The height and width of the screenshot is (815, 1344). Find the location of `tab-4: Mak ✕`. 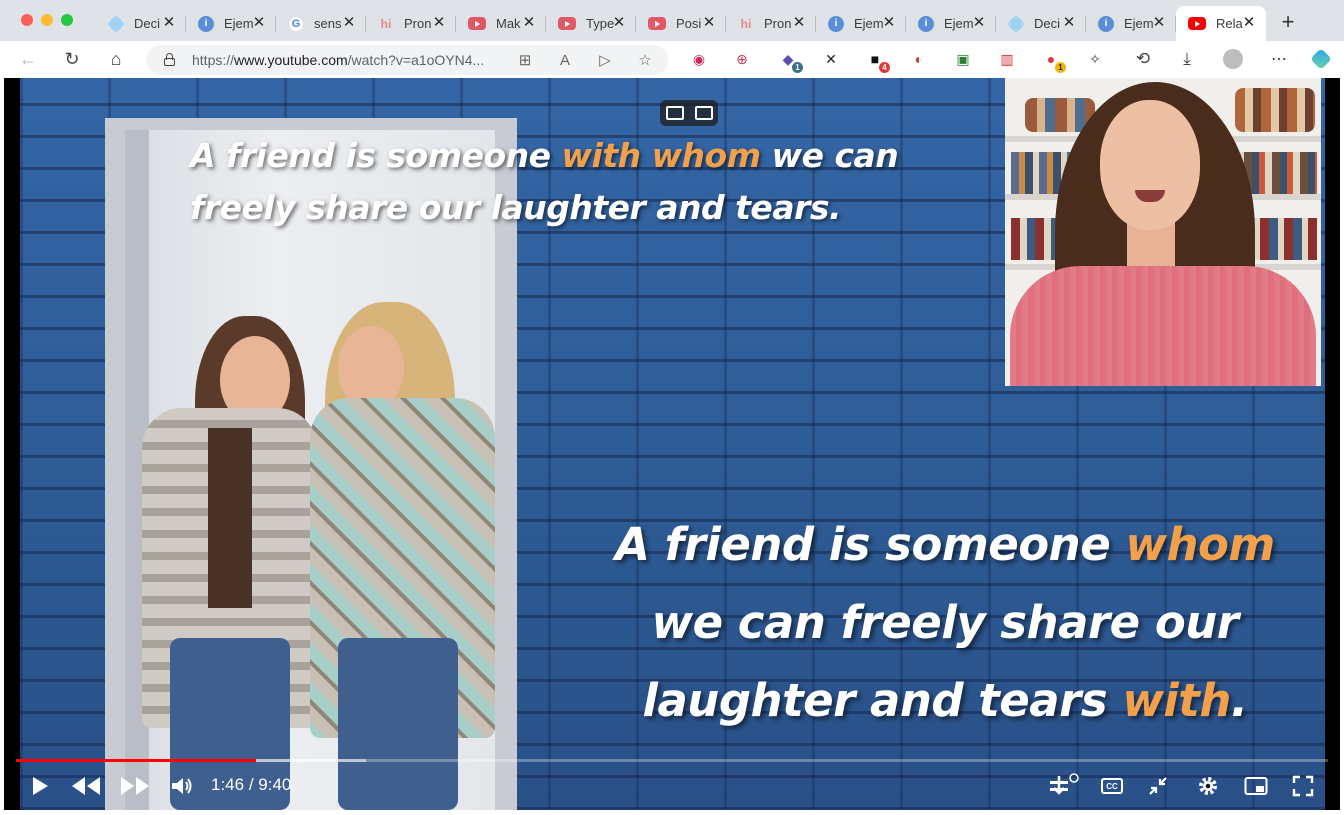

tab-4: Mak ✕ is located at coordinates (501, 23).